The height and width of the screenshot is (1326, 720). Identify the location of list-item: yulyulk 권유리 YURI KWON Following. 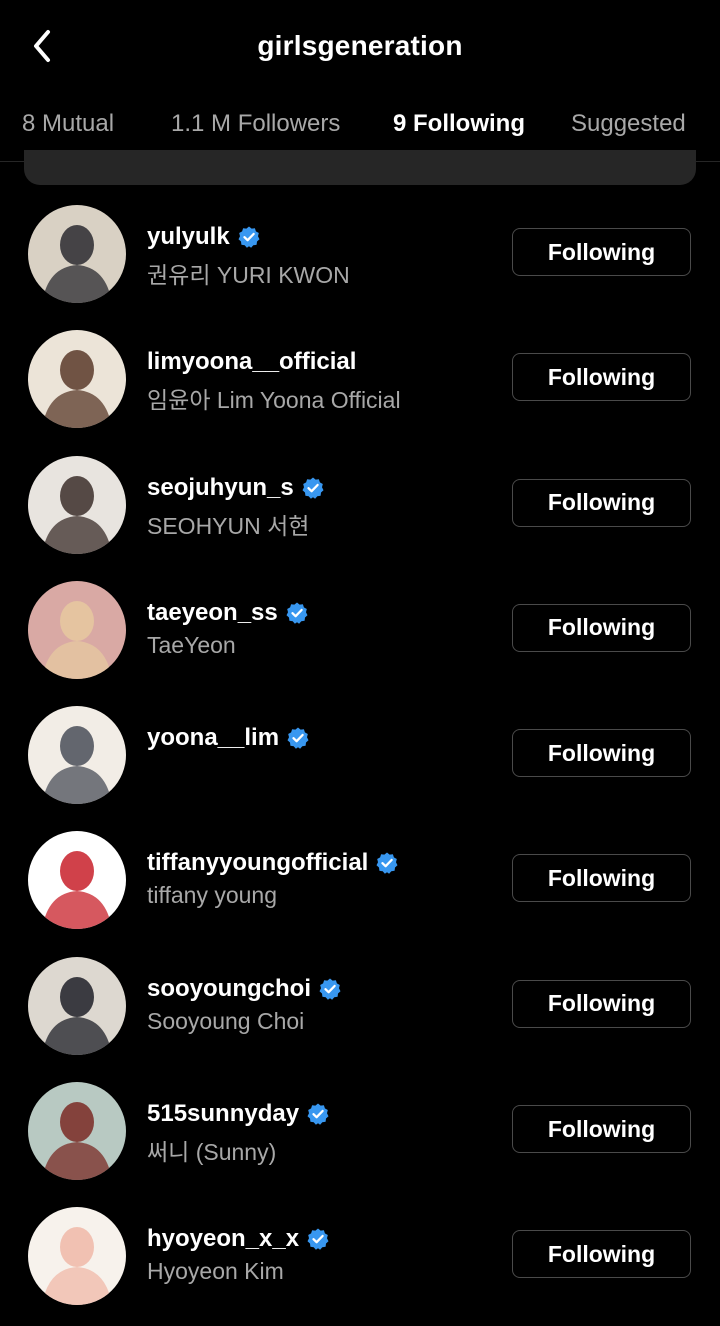
(360, 252).